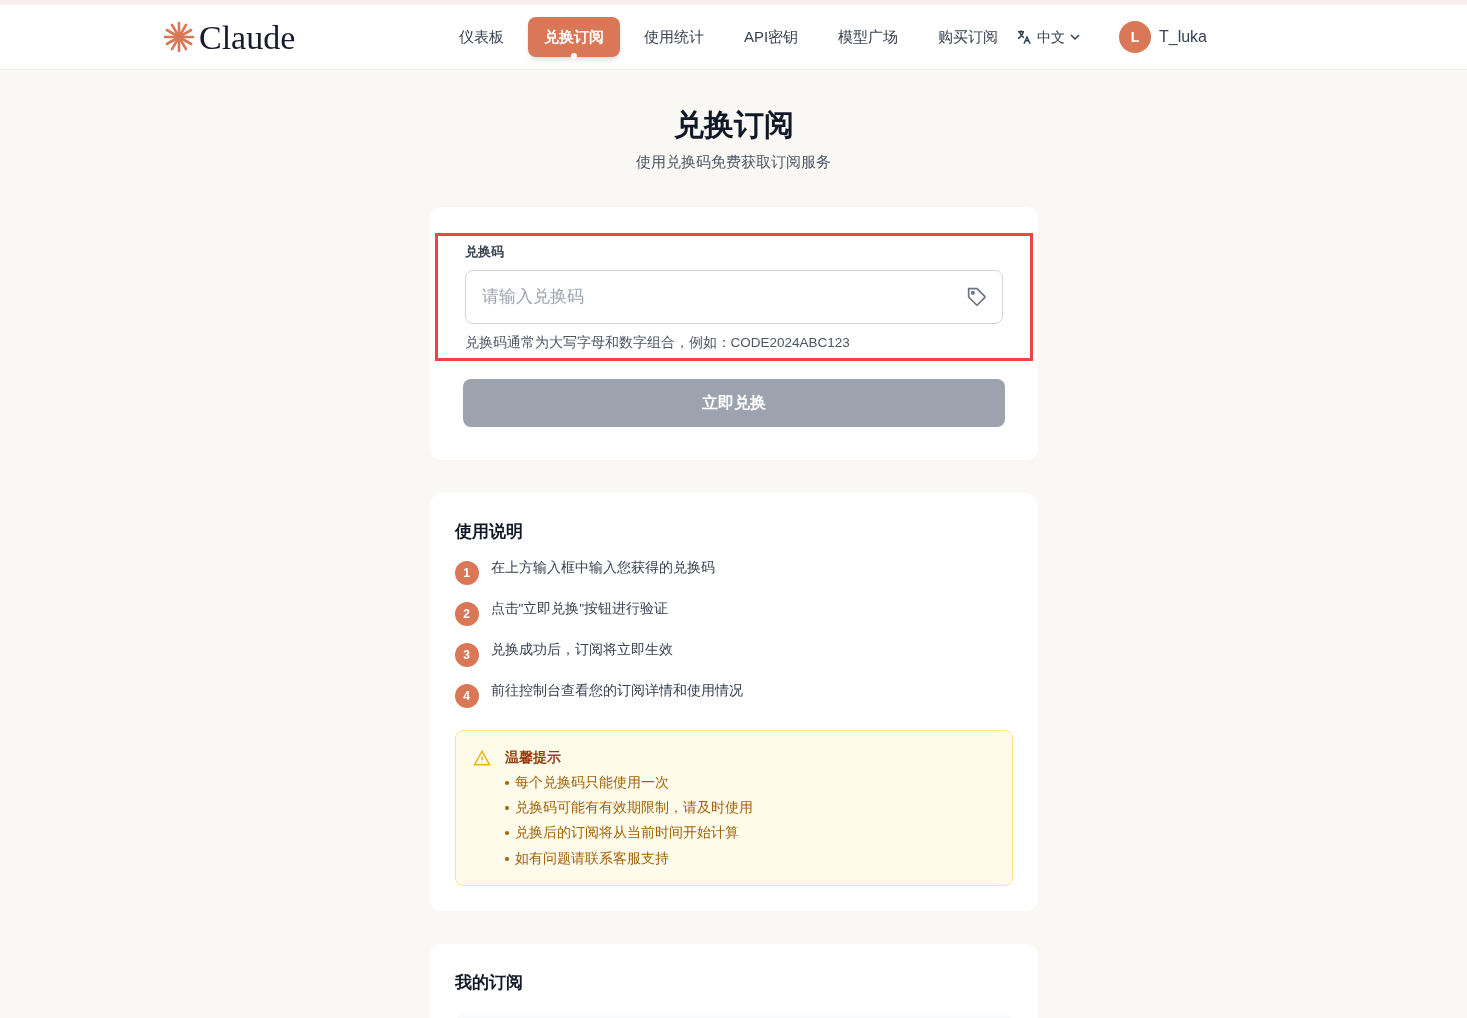 Image resolution: width=1467 pixels, height=1018 pixels. What do you see at coordinates (1182, 37) in the screenshot?
I see `user-name: T_luka` at bounding box center [1182, 37].